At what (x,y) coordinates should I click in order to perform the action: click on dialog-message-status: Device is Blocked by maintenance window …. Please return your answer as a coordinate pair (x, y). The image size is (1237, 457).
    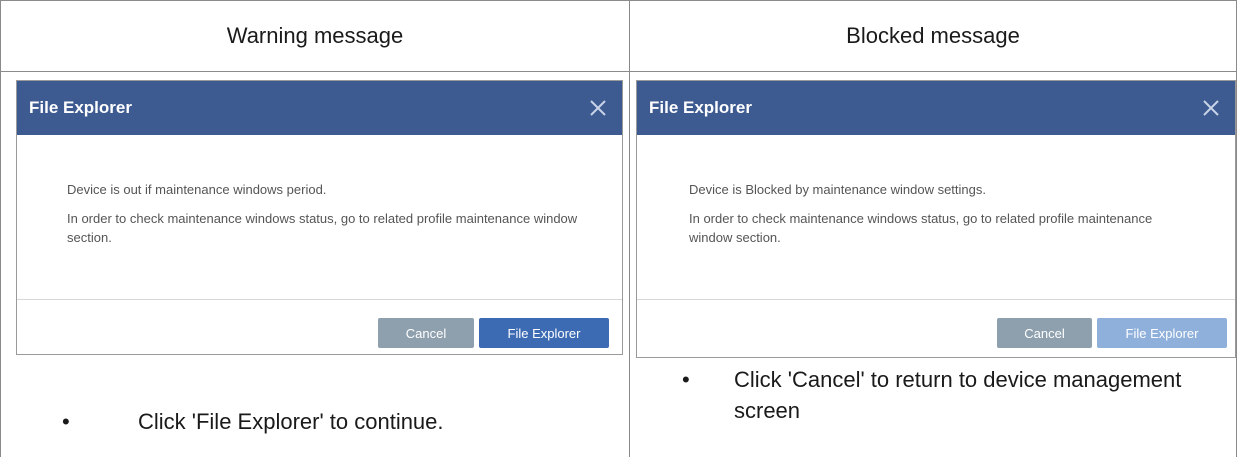
    Looking at the image, I should click on (837, 189).